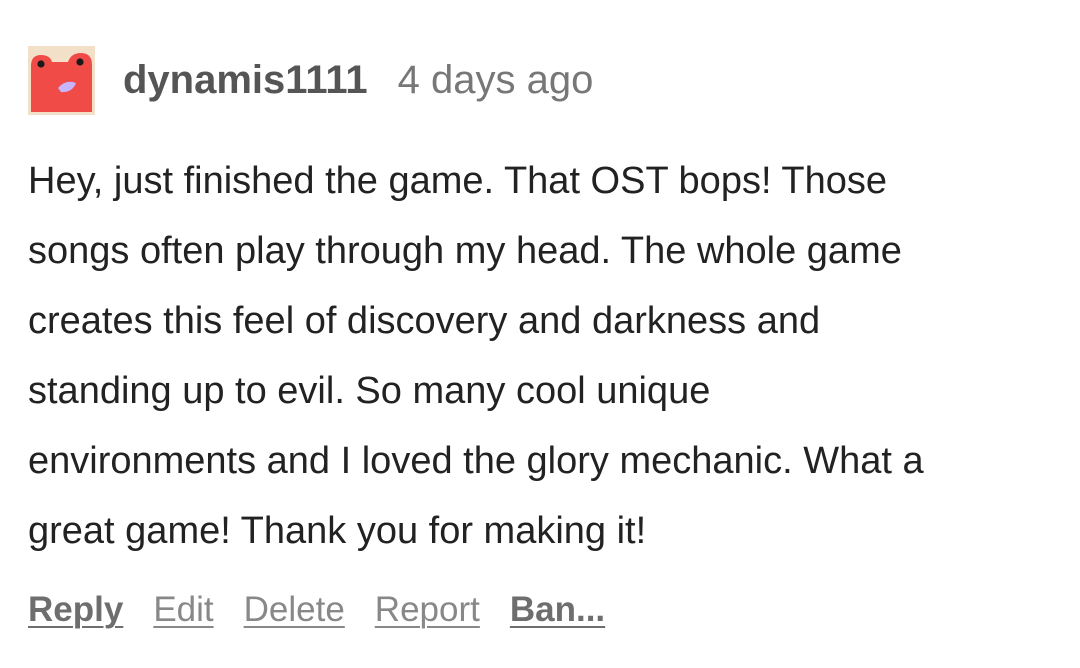 The width and height of the screenshot is (1080, 668). Describe the element at coordinates (337, 531) in the screenshot. I see `comment-line: great game! Thank you for making it!` at that location.